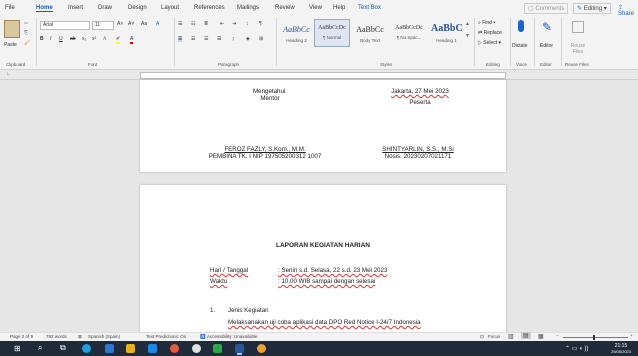  Describe the element at coordinates (467, 24) in the screenshot. I see `styles-scroll-up-icon: ▲` at that location.